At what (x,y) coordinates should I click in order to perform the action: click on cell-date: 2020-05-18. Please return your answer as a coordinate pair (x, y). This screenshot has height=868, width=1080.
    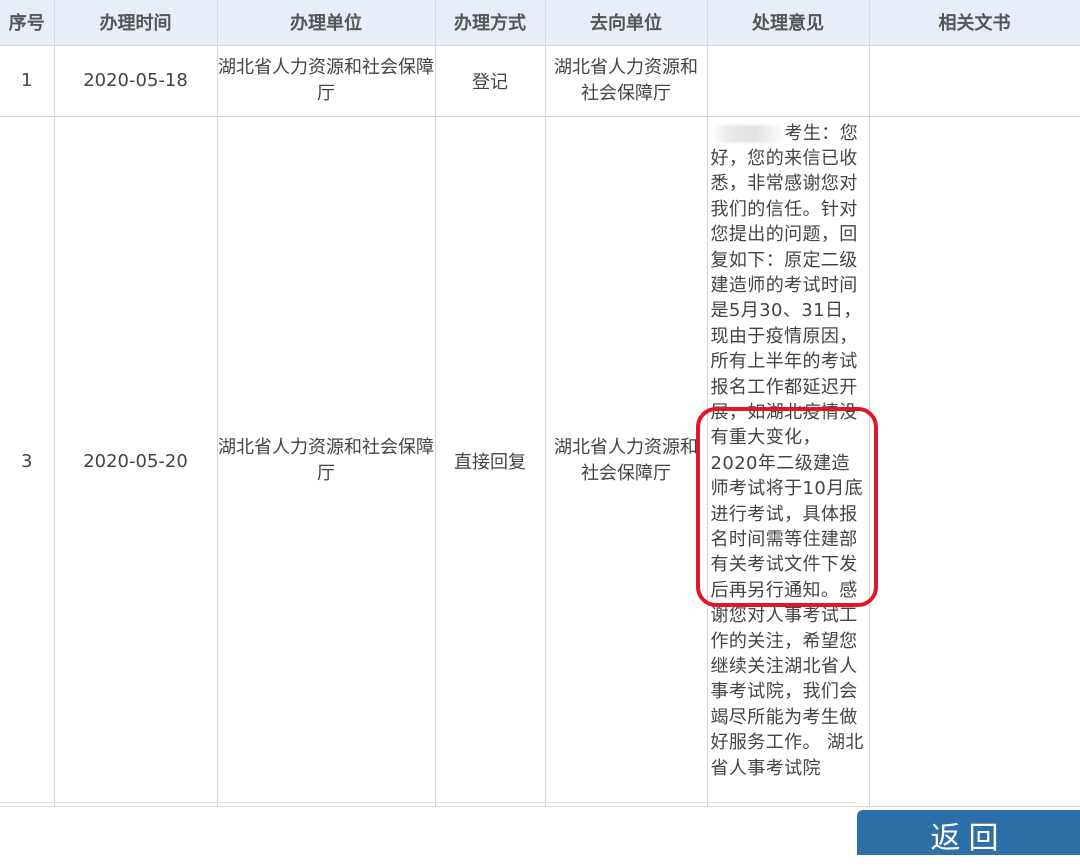
    Looking at the image, I should click on (136, 81).